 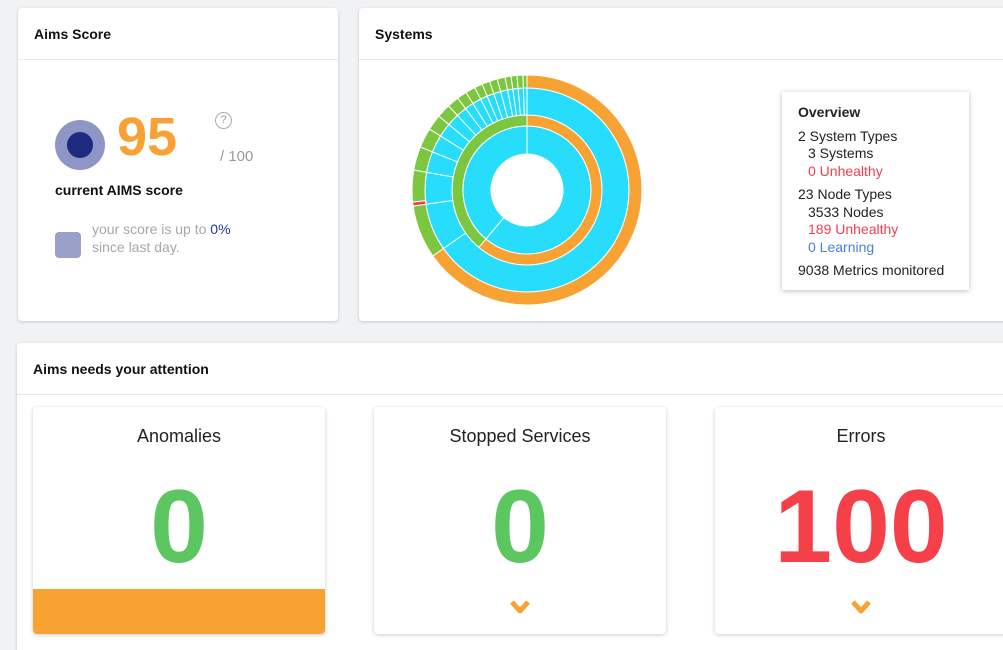 I want to click on panel-title: Systems, so click(x=681, y=34).